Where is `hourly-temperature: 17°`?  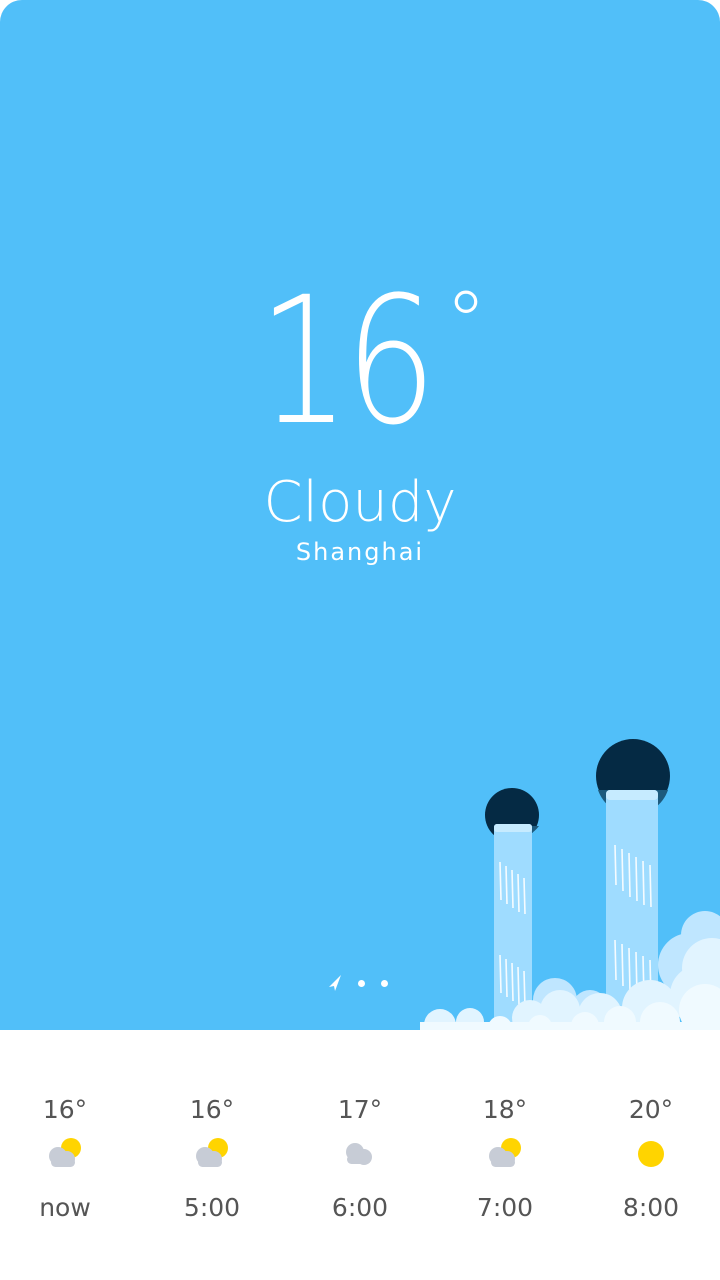
hourly-temperature: 17° is located at coordinates (360, 1109).